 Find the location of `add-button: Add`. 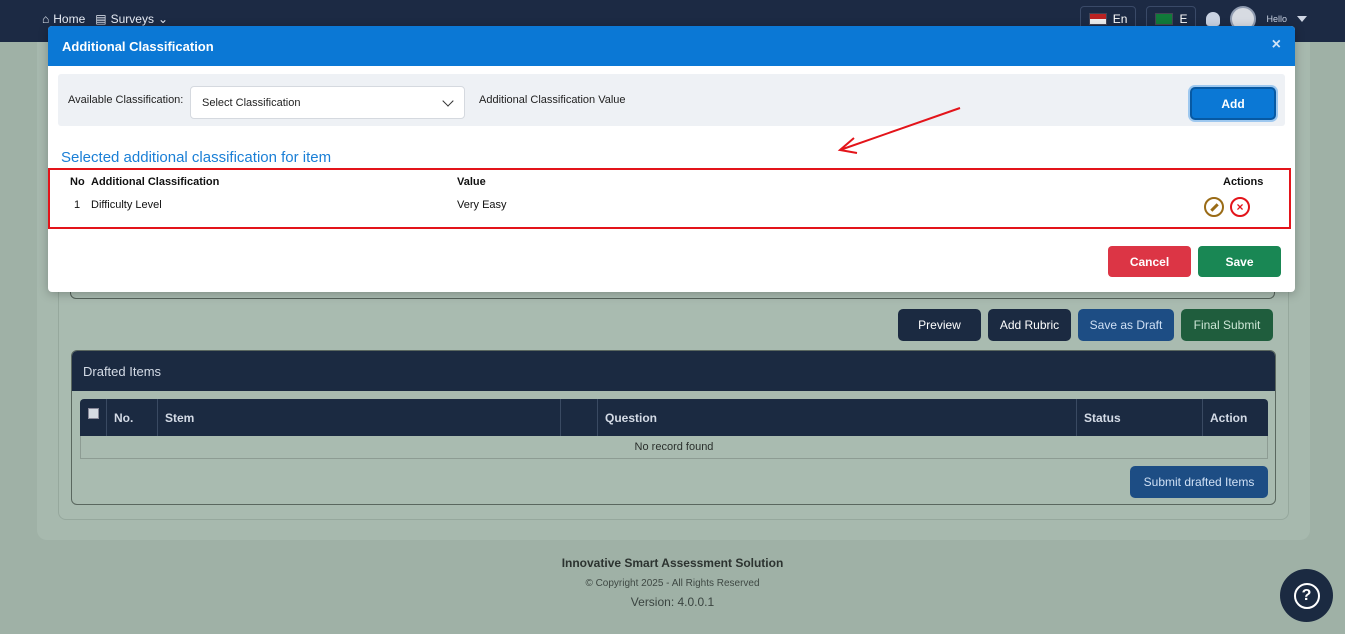

add-button: Add is located at coordinates (1233, 103).